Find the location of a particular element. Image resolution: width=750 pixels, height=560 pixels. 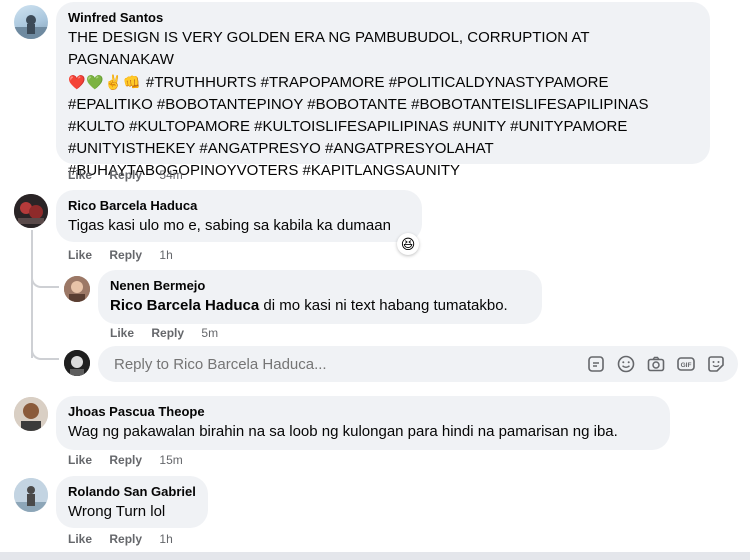

reply-input is located at coordinates (324, 365).